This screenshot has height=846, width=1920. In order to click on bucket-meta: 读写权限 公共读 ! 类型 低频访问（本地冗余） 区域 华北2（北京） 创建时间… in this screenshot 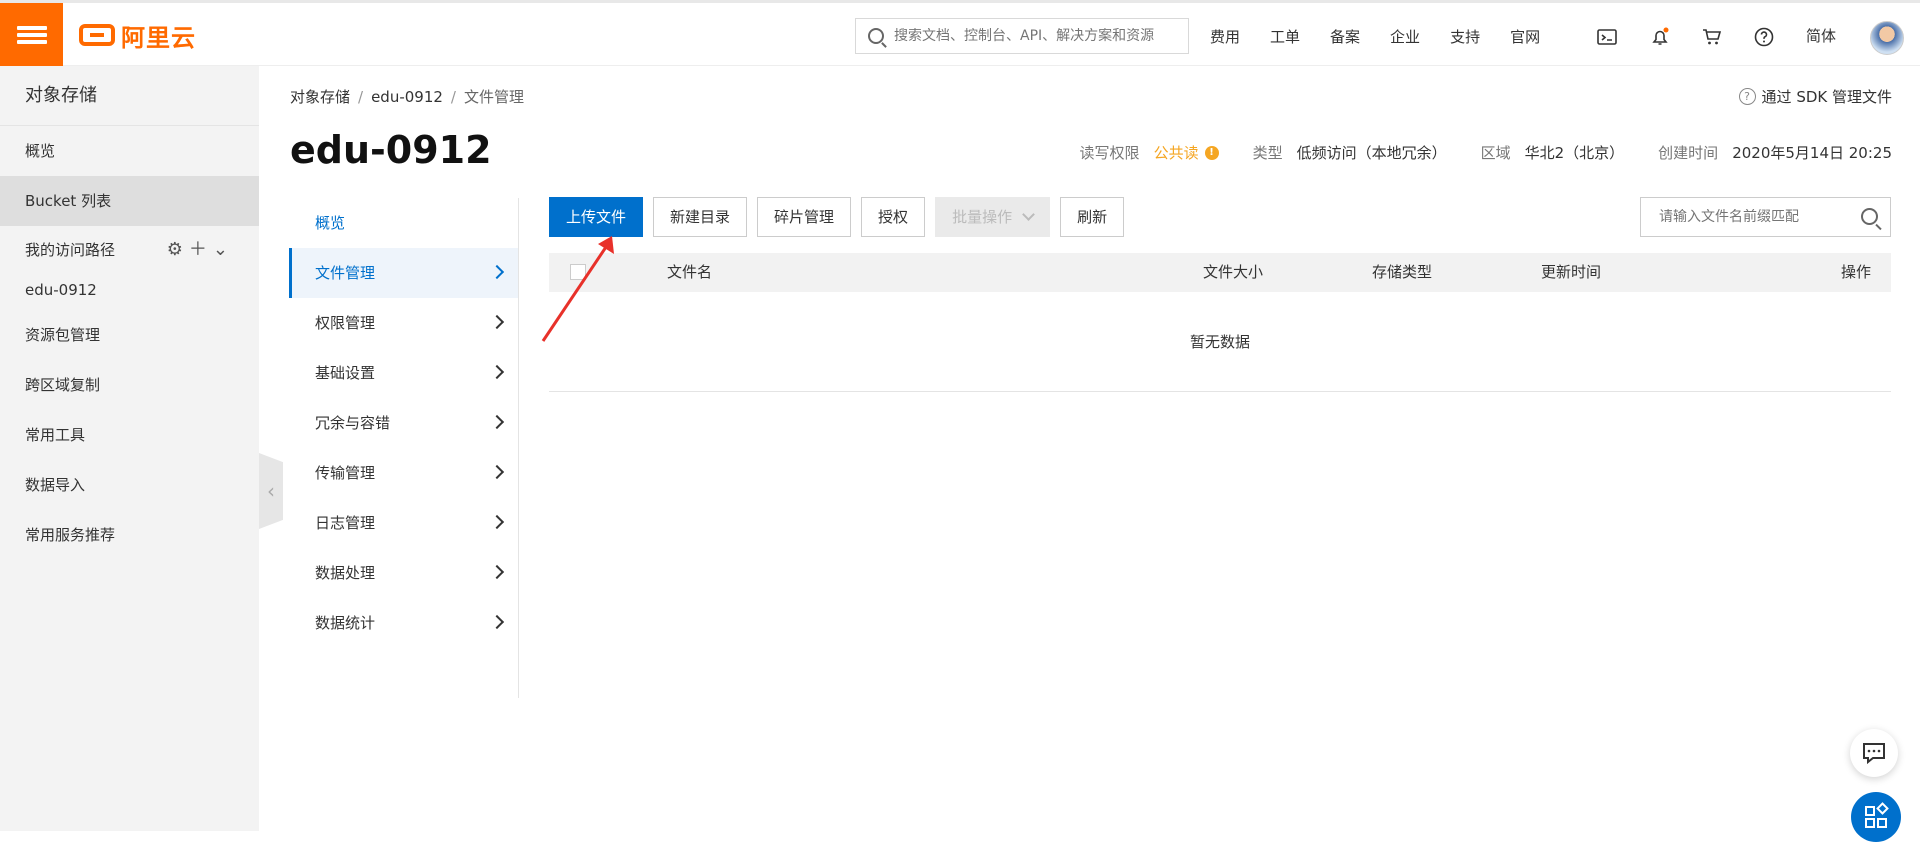, I will do `click(1486, 152)`.